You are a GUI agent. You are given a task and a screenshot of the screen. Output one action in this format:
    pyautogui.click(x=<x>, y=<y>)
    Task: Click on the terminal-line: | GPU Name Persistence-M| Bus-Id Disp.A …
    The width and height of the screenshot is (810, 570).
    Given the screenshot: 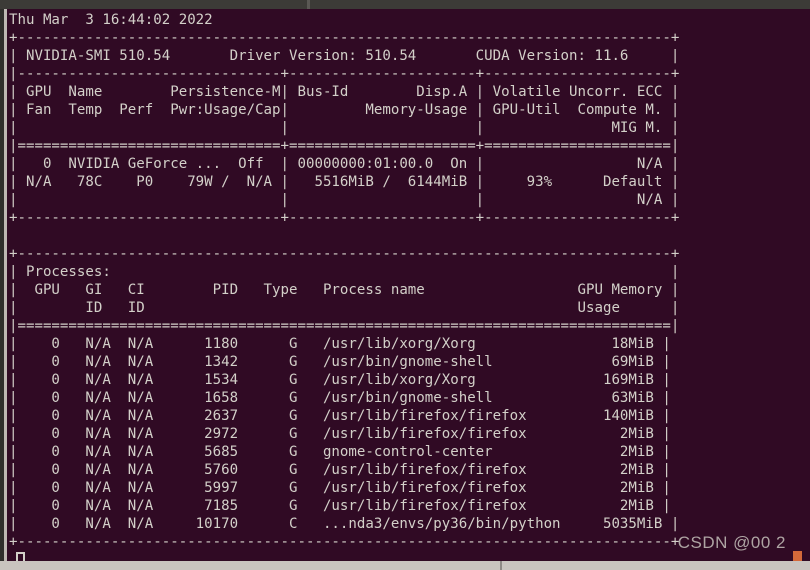 What is the action you would take?
    pyautogui.click(x=344, y=92)
    